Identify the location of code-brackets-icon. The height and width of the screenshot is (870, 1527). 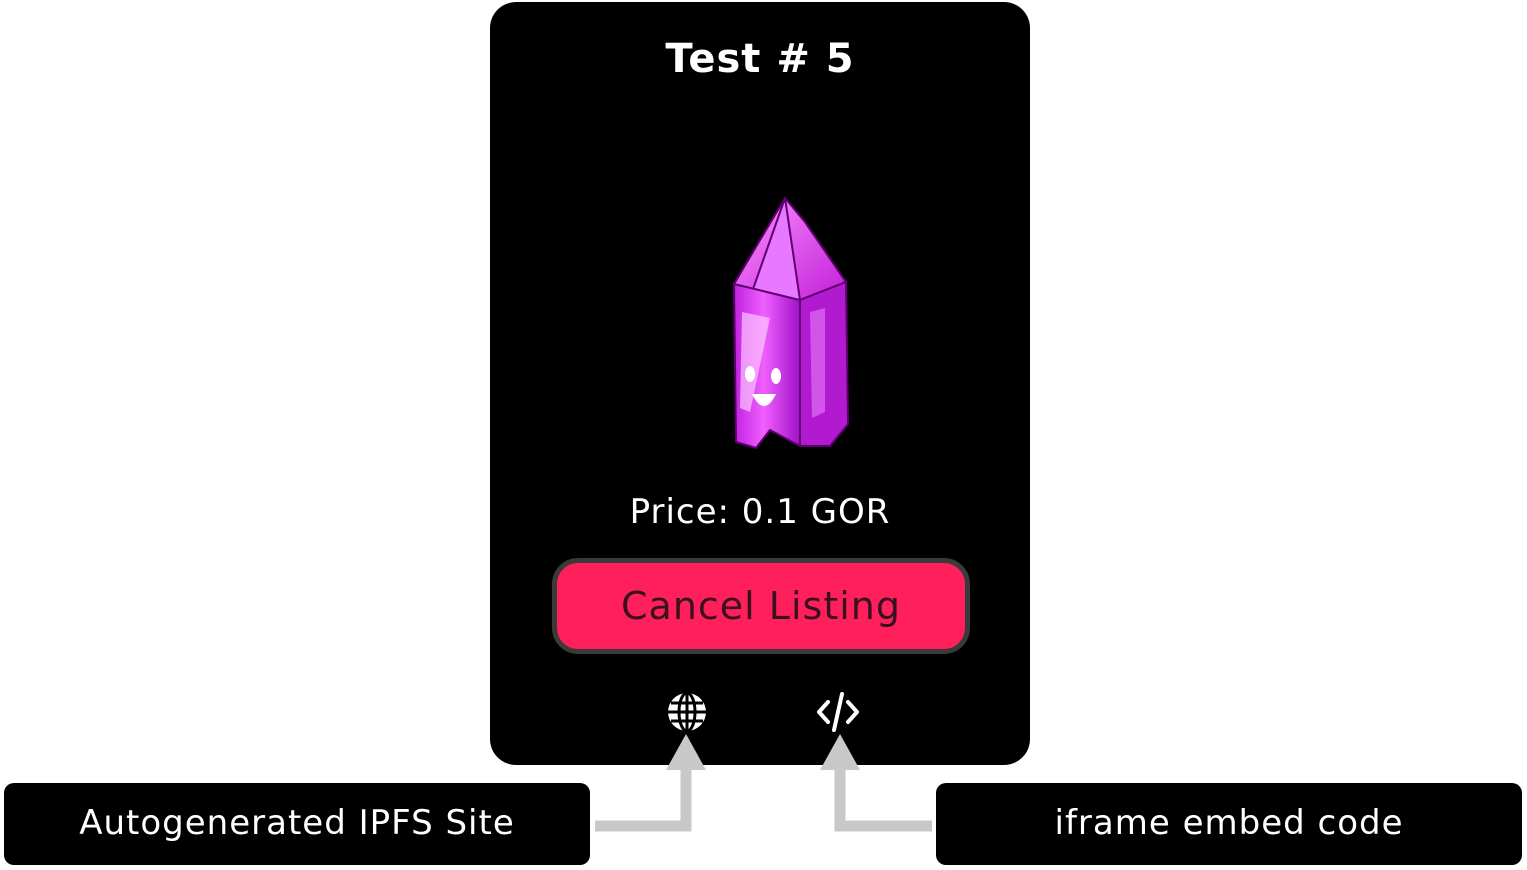
(838, 712).